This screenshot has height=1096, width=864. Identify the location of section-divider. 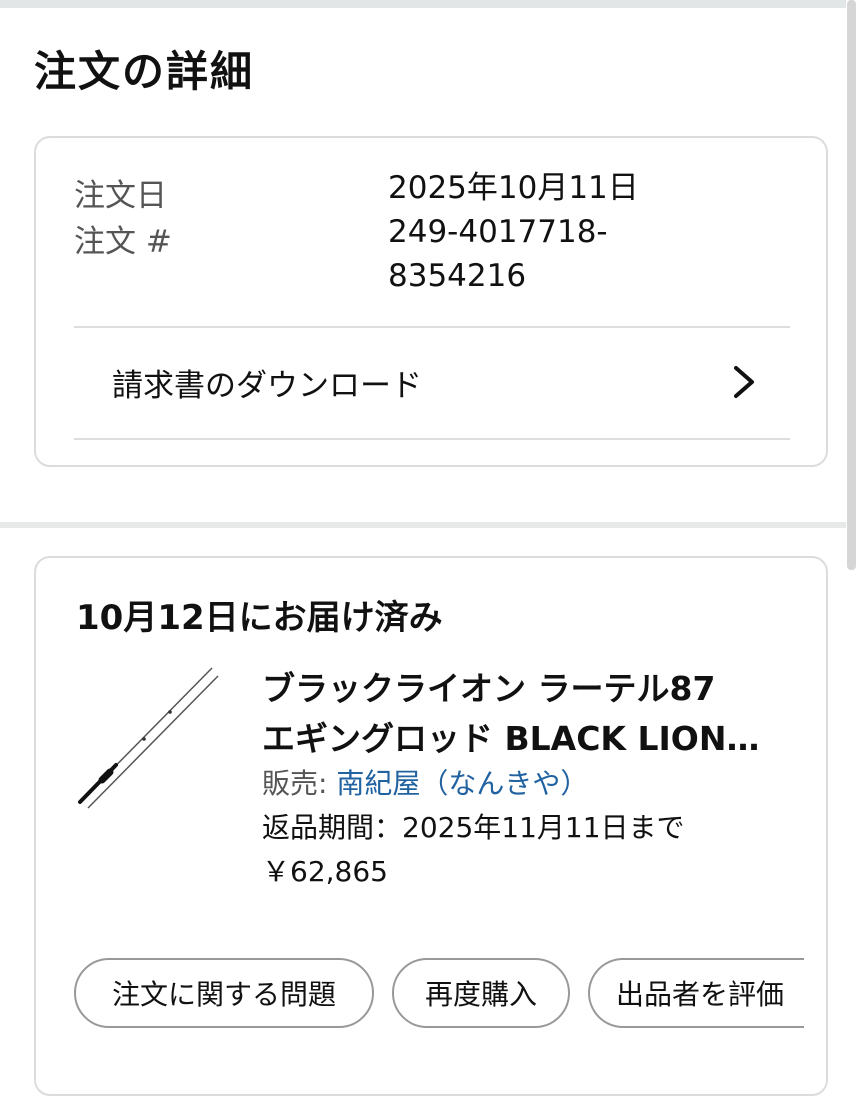
(423, 525).